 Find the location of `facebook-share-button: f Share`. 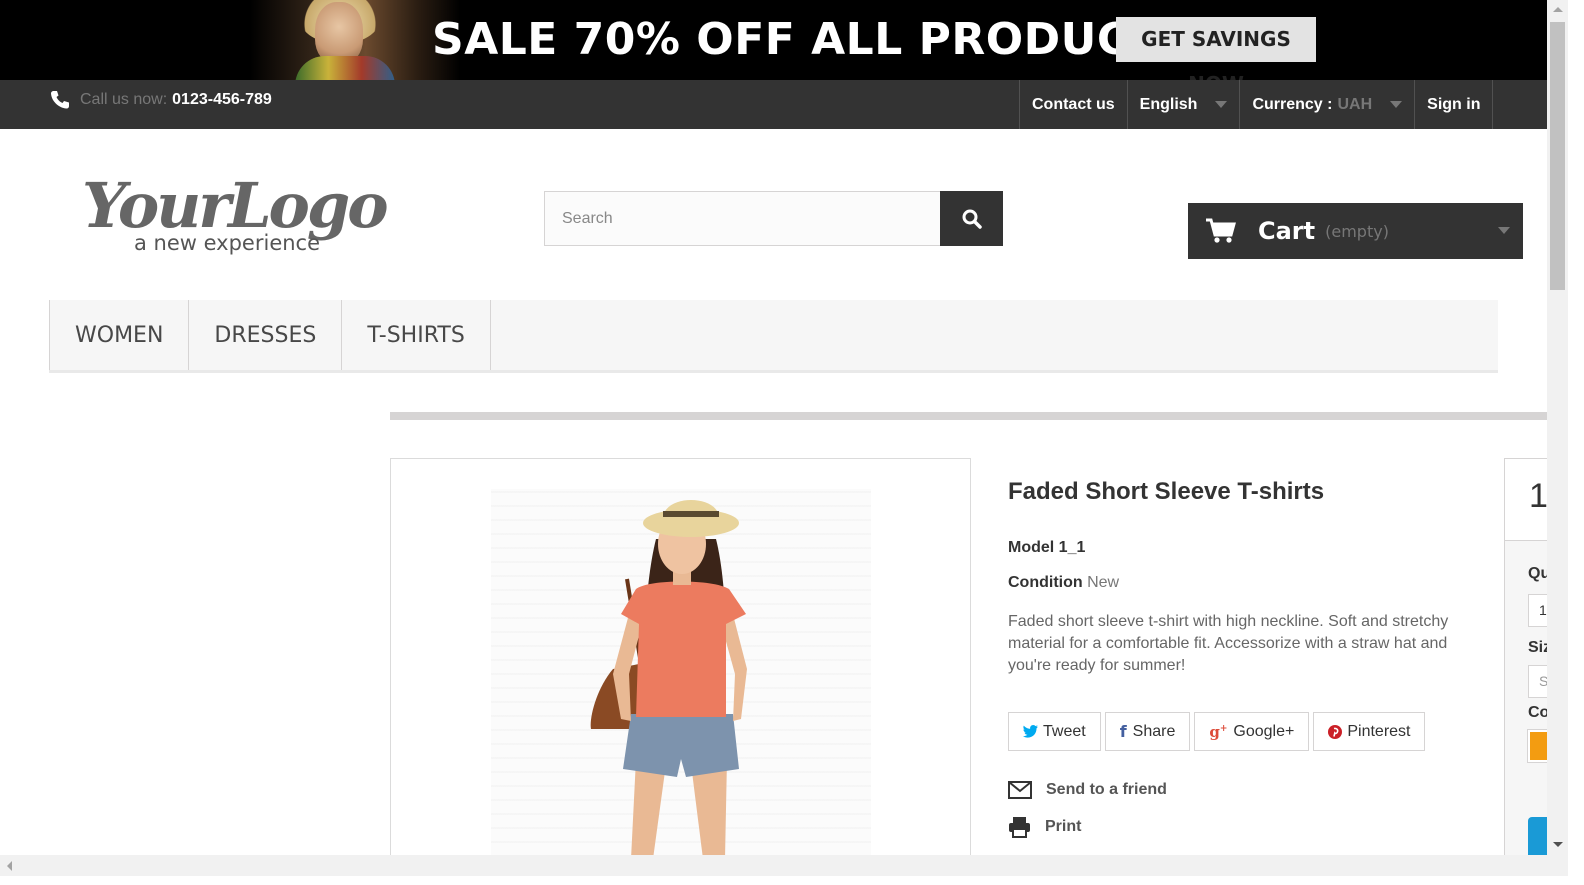

facebook-share-button: f Share is located at coordinates (1147, 731).